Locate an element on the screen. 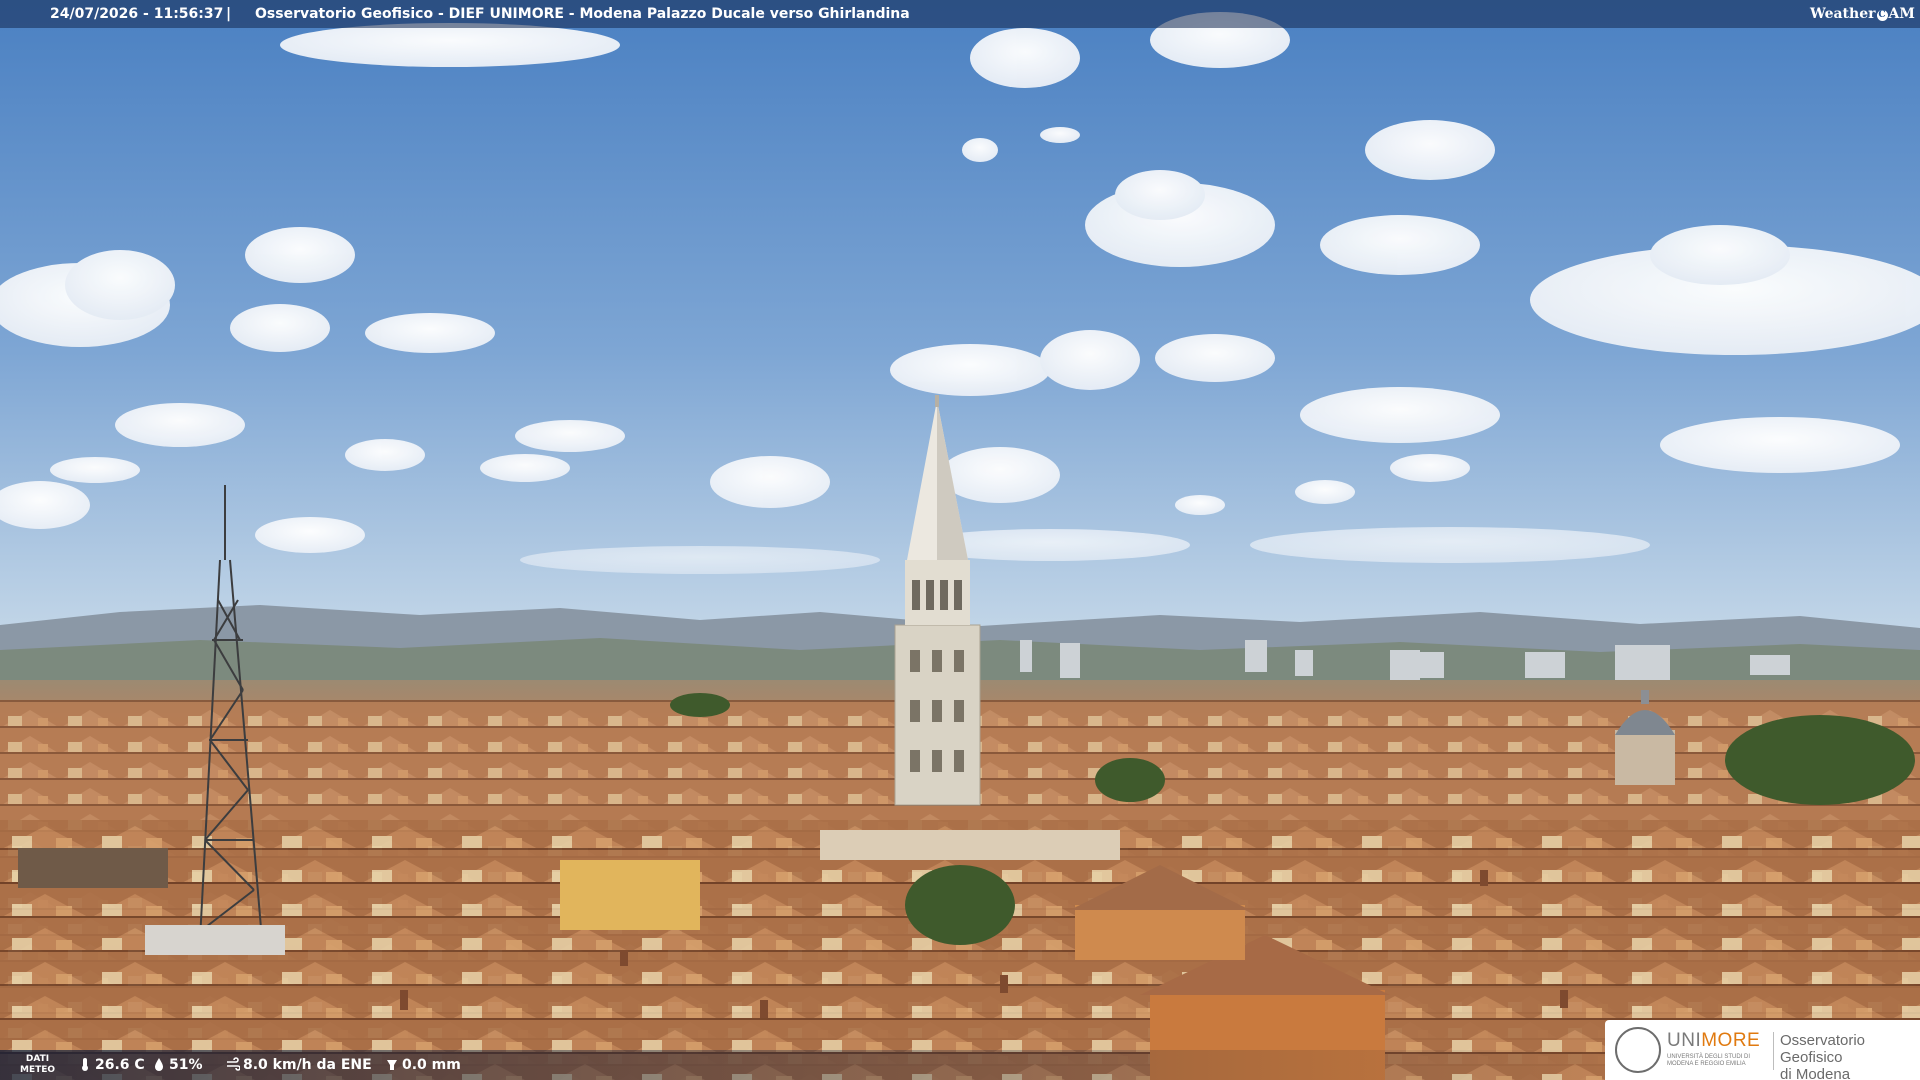 The image size is (1920, 1080). humidity-reading: 51% is located at coordinates (177, 1065).